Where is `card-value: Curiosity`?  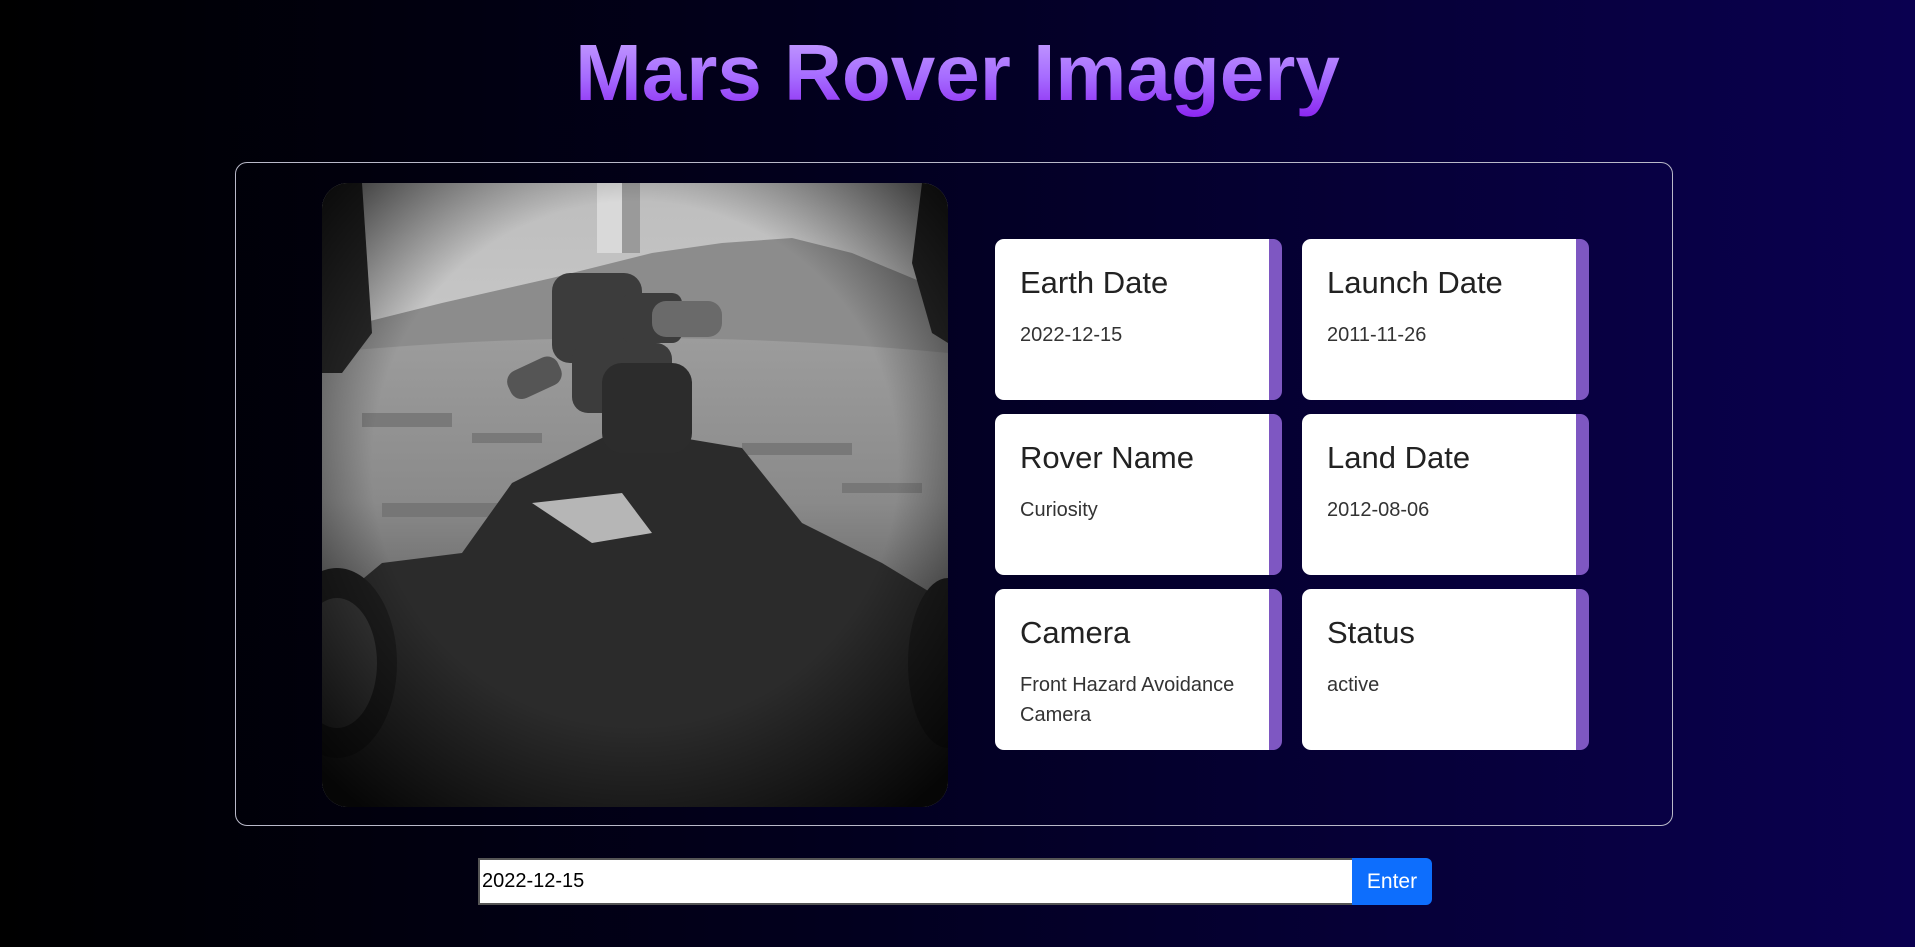 card-value: Curiosity is located at coordinates (1059, 510).